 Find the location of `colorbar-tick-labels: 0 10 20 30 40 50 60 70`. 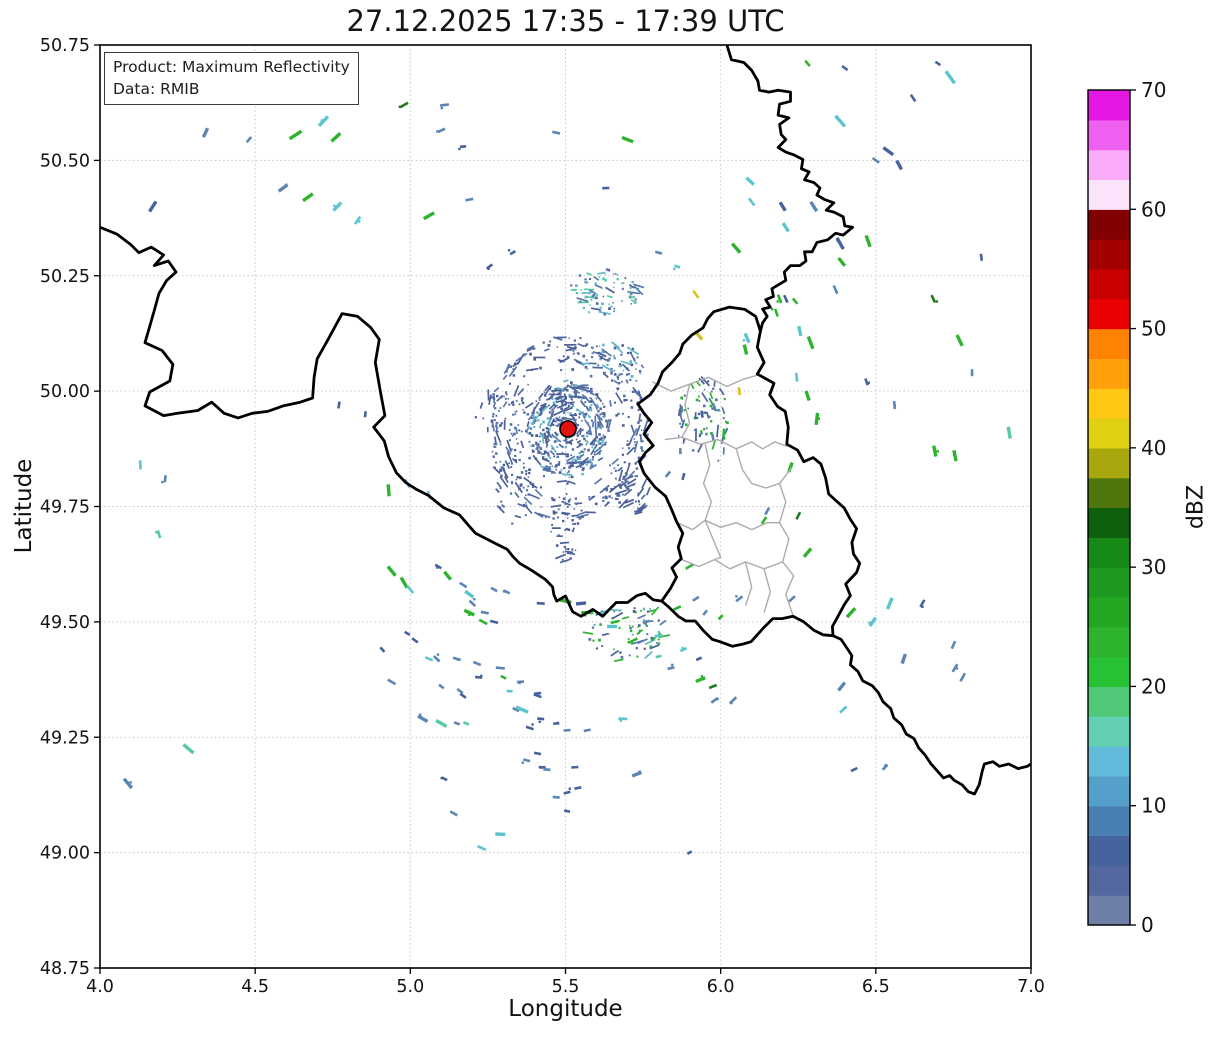

colorbar-tick-labels: 0 10 20 30 40 50 60 70 is located at coordinates (1153, 507).